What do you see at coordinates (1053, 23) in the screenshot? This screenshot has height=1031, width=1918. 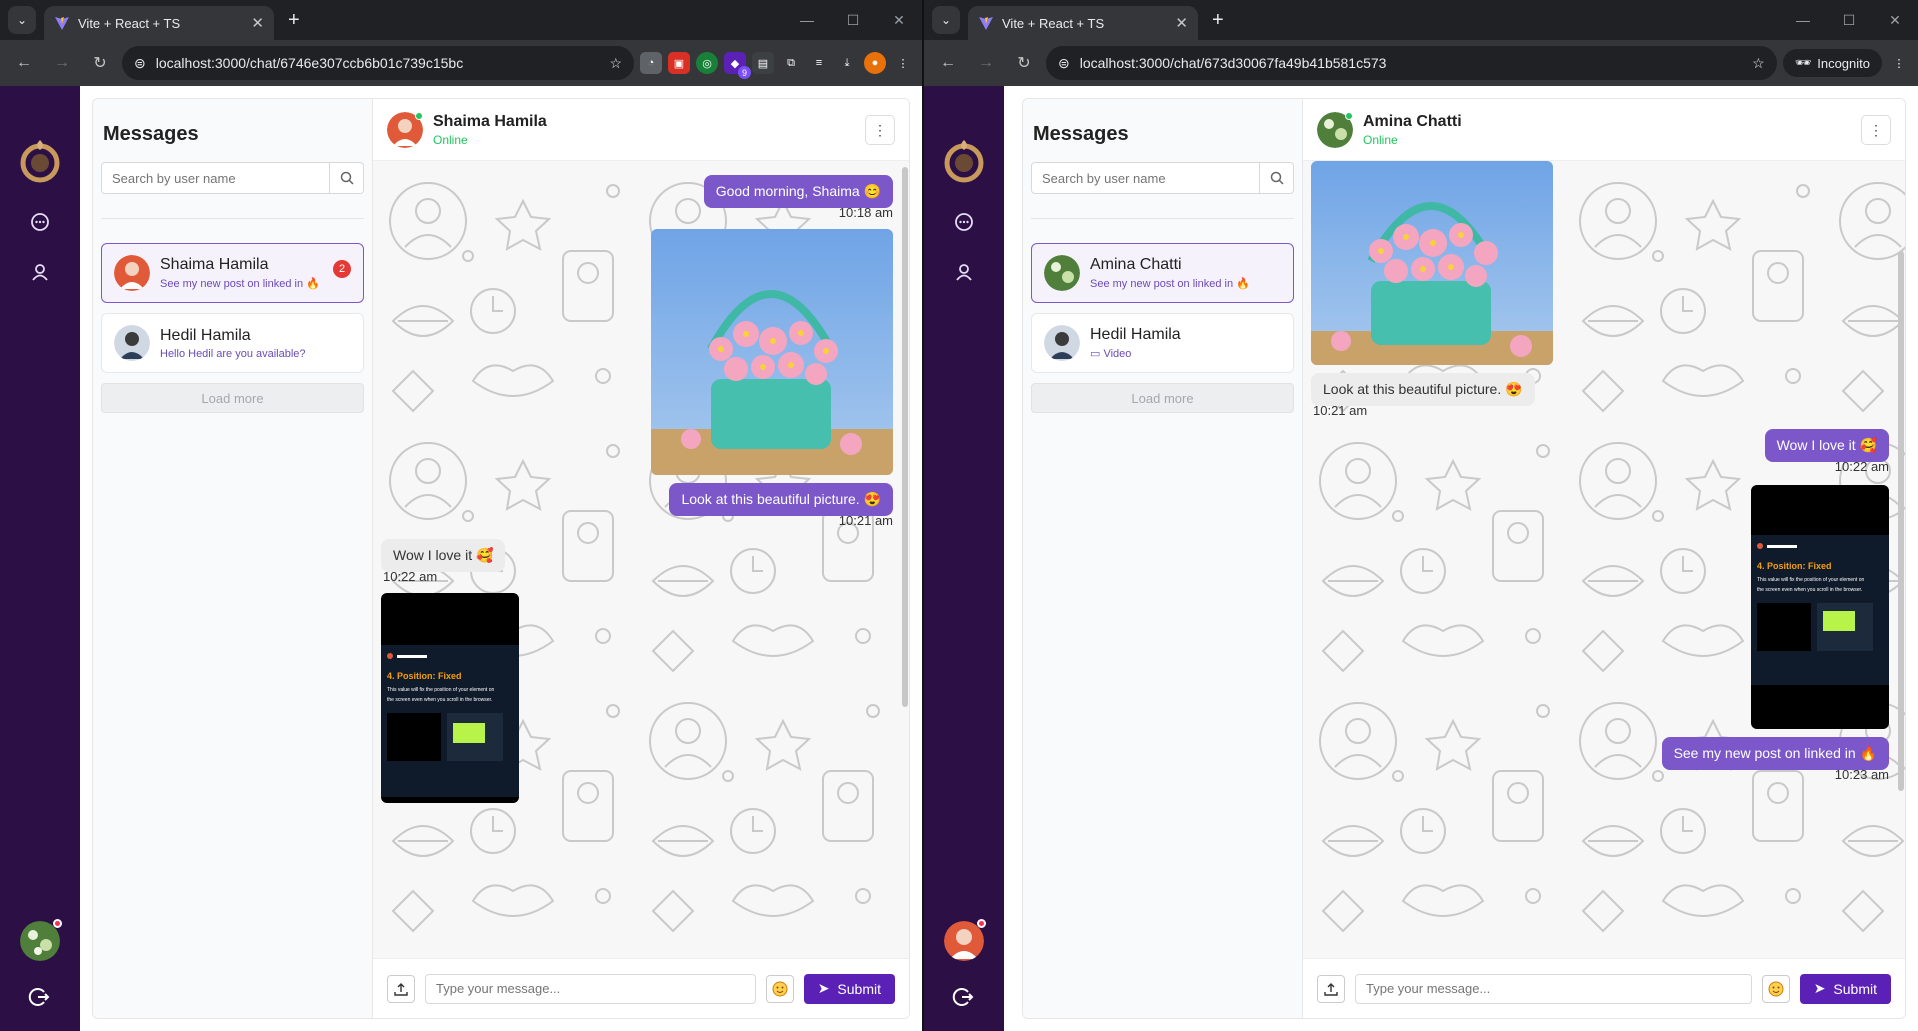 I see `tab-title: Vite + React + TS` at bounding box center [1053, 23].